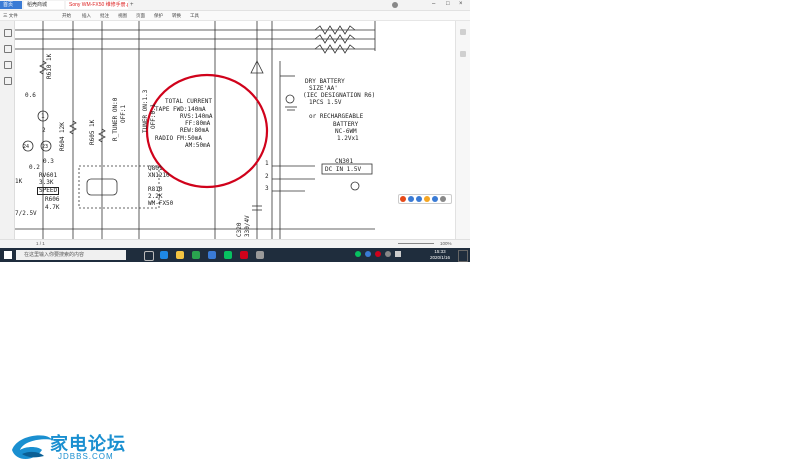  What do you see at coordinates (235, 255) in the screenshot?
I see `windows-taskbar: 在这里输入你要搜索的内容 15:33 2020/1/16` at bounding box center [235, 255].